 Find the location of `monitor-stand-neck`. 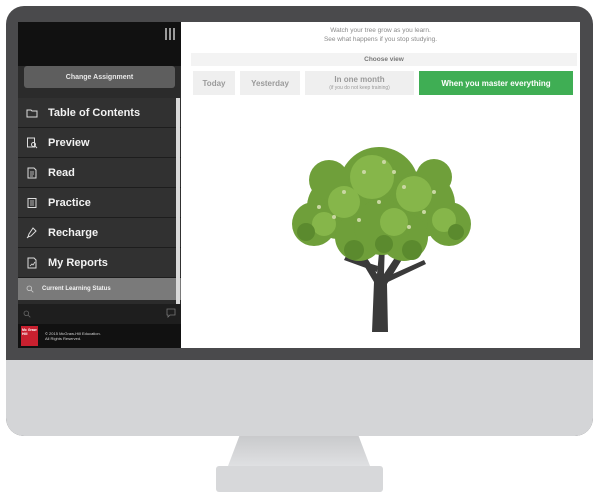

monitor-stand-neck is located at coordinates (299, 451).